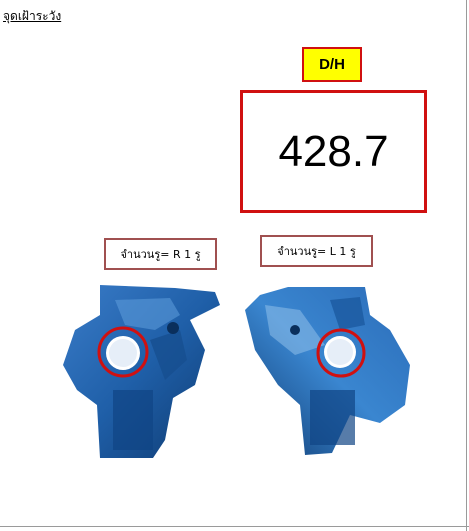 The height and width of the screenshot is (531, 469). I want to click on measurement-value: 428.7, so click(333, 151).